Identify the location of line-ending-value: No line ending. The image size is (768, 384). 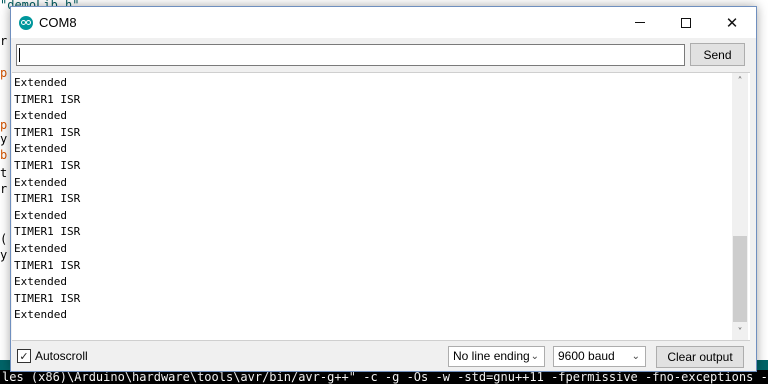
(491, 356).